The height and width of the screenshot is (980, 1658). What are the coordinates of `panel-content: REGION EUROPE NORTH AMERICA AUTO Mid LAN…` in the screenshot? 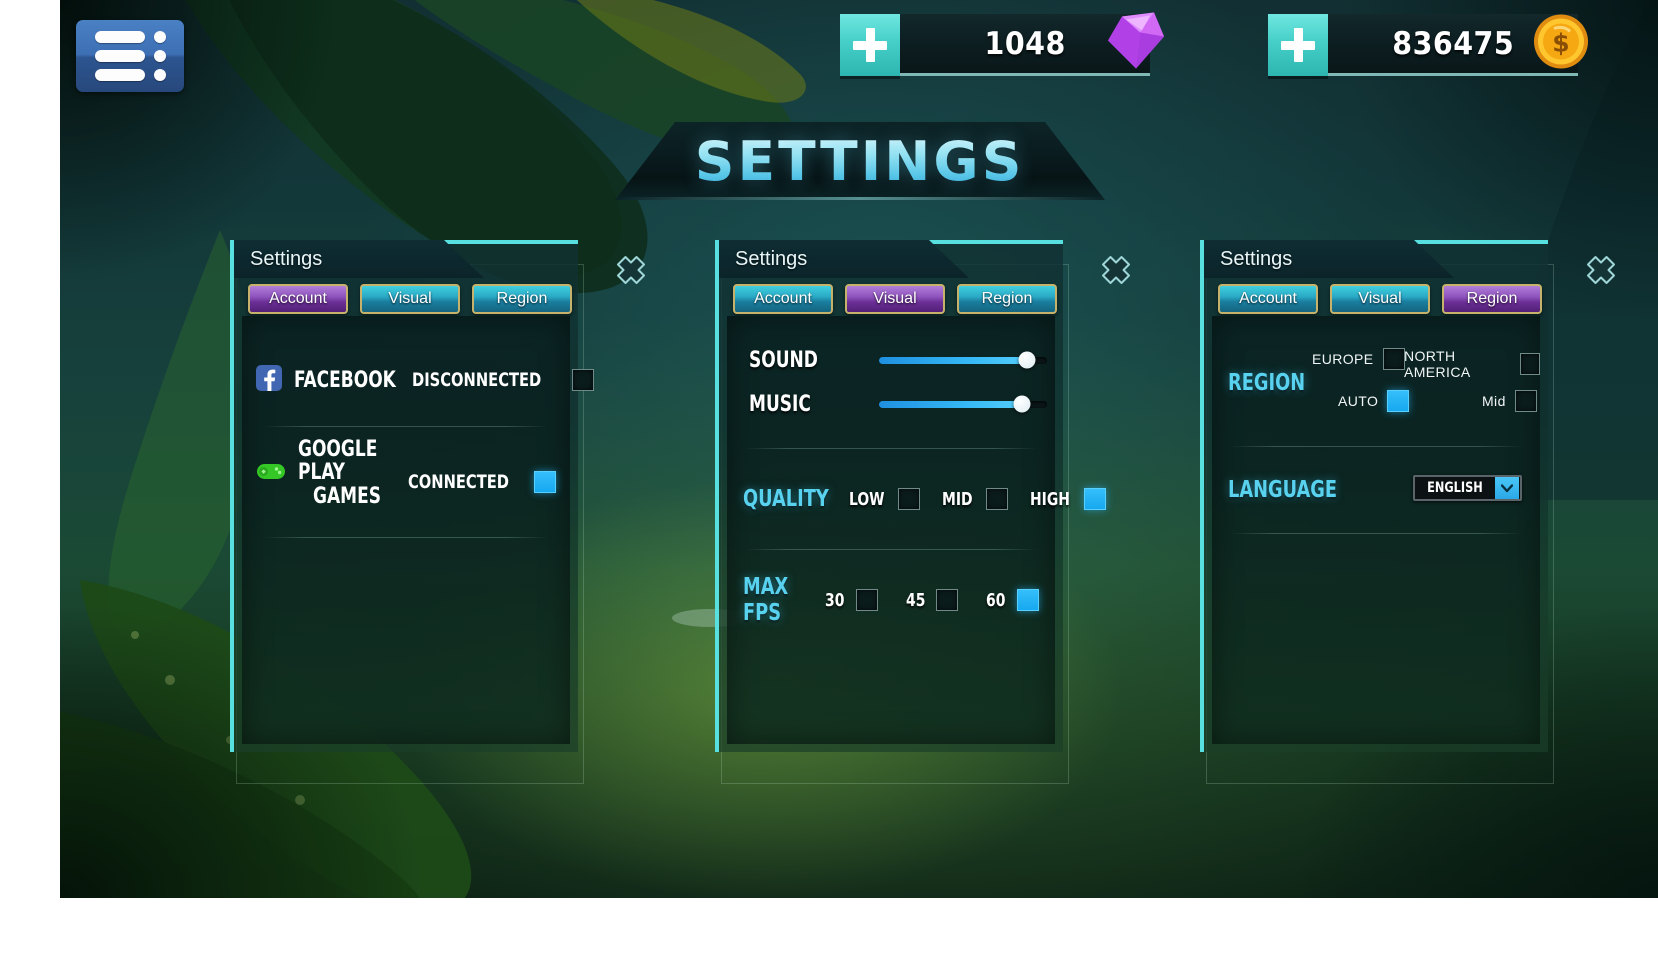 It's located at (1376, 530).